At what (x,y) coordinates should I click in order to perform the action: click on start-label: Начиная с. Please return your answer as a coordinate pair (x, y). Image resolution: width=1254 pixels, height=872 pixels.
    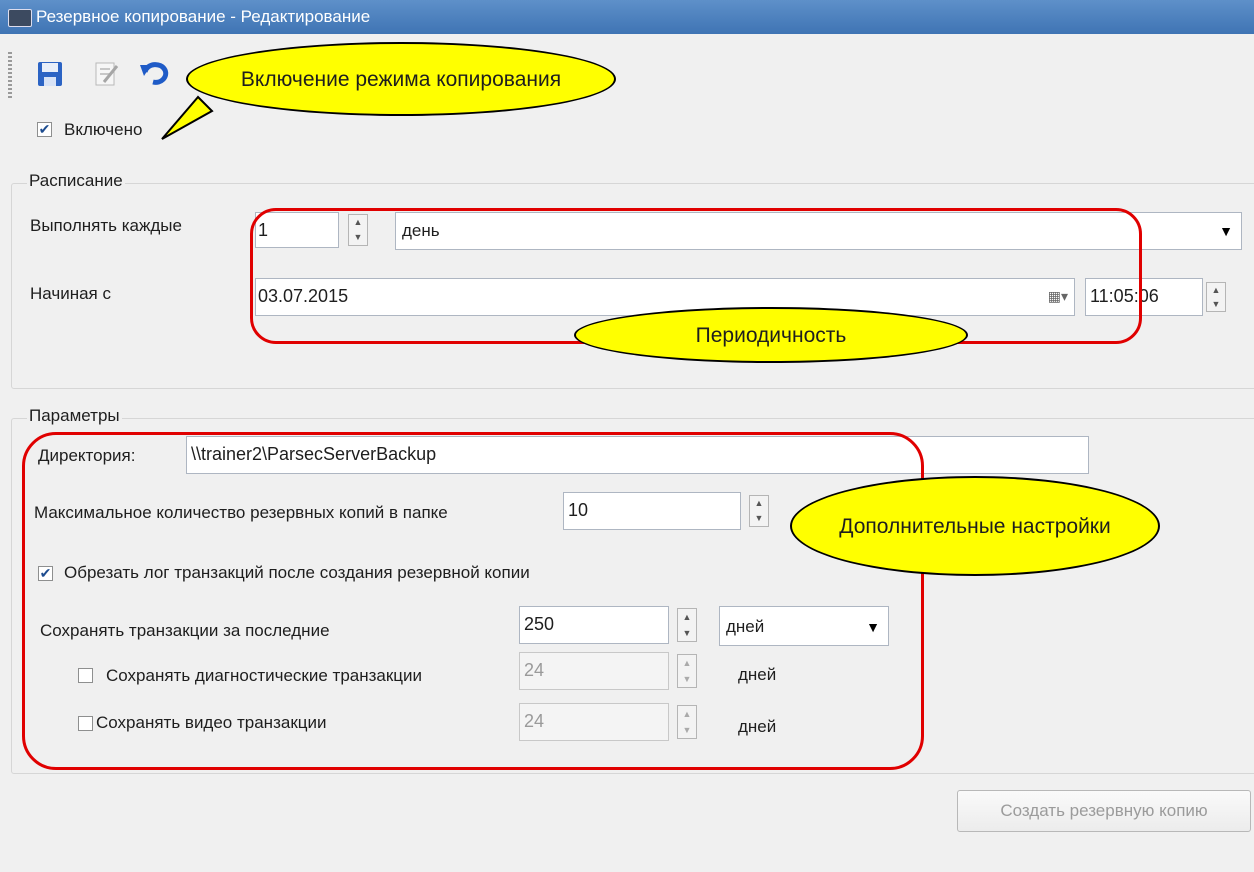
    Looking at the image, I should click on (70, 293).